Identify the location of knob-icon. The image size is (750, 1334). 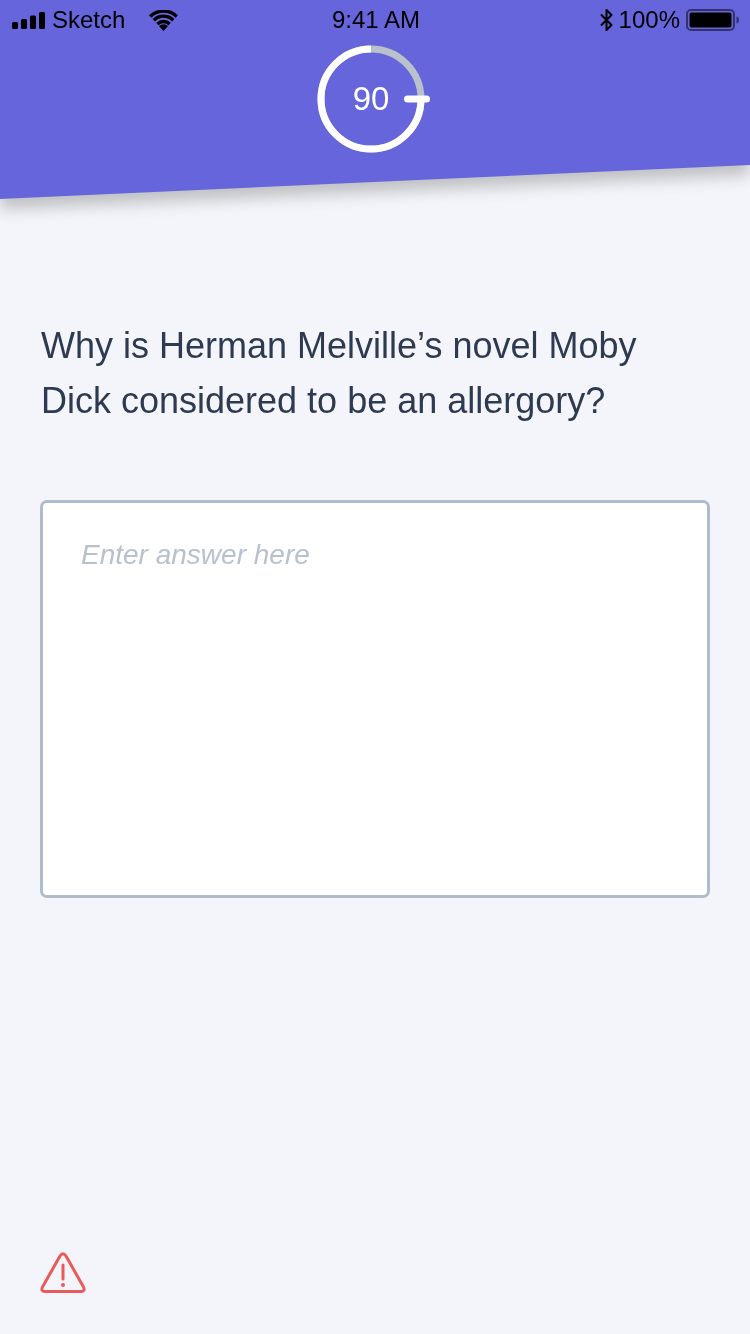
(417, 99).